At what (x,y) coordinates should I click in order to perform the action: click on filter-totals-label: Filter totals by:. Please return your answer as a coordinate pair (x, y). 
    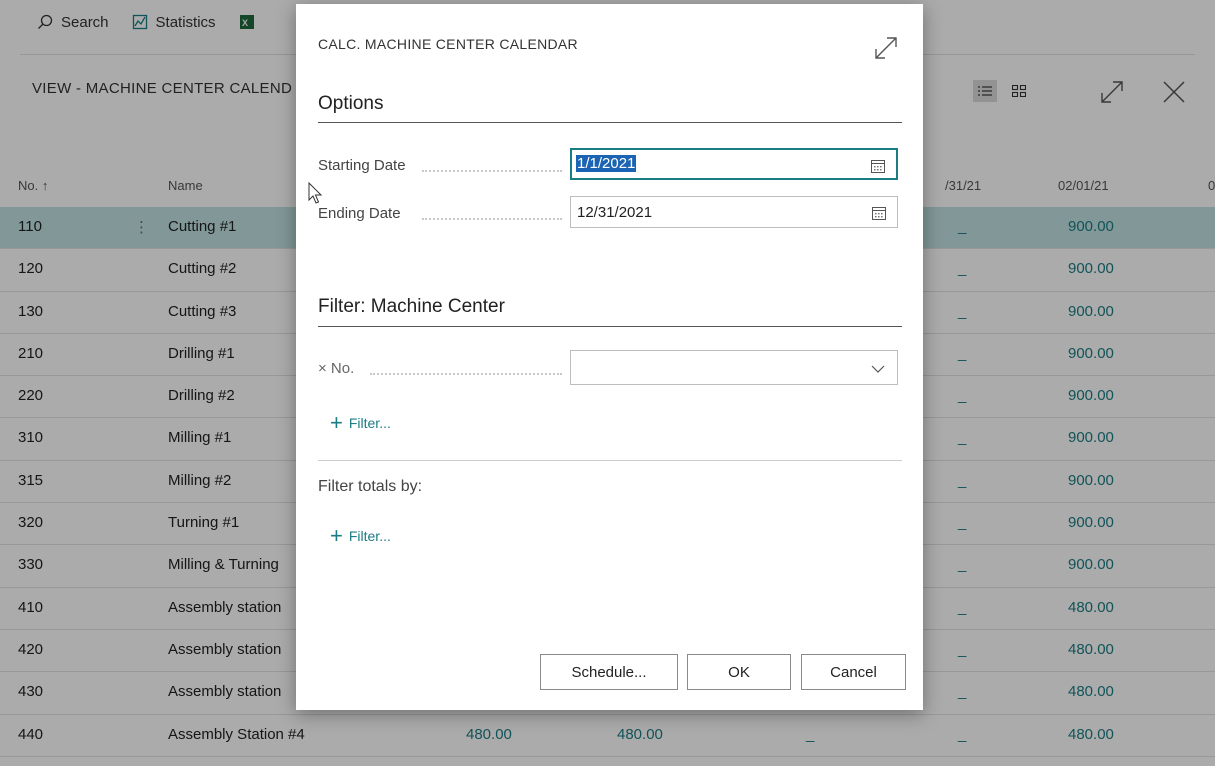
    Looking at the image, I should click on (370, 486).